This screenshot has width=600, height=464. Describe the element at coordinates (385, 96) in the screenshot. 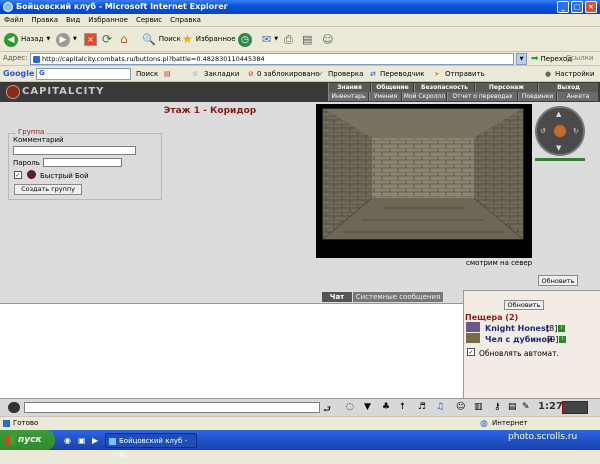

I see `nav-skills: Умения` at that location.